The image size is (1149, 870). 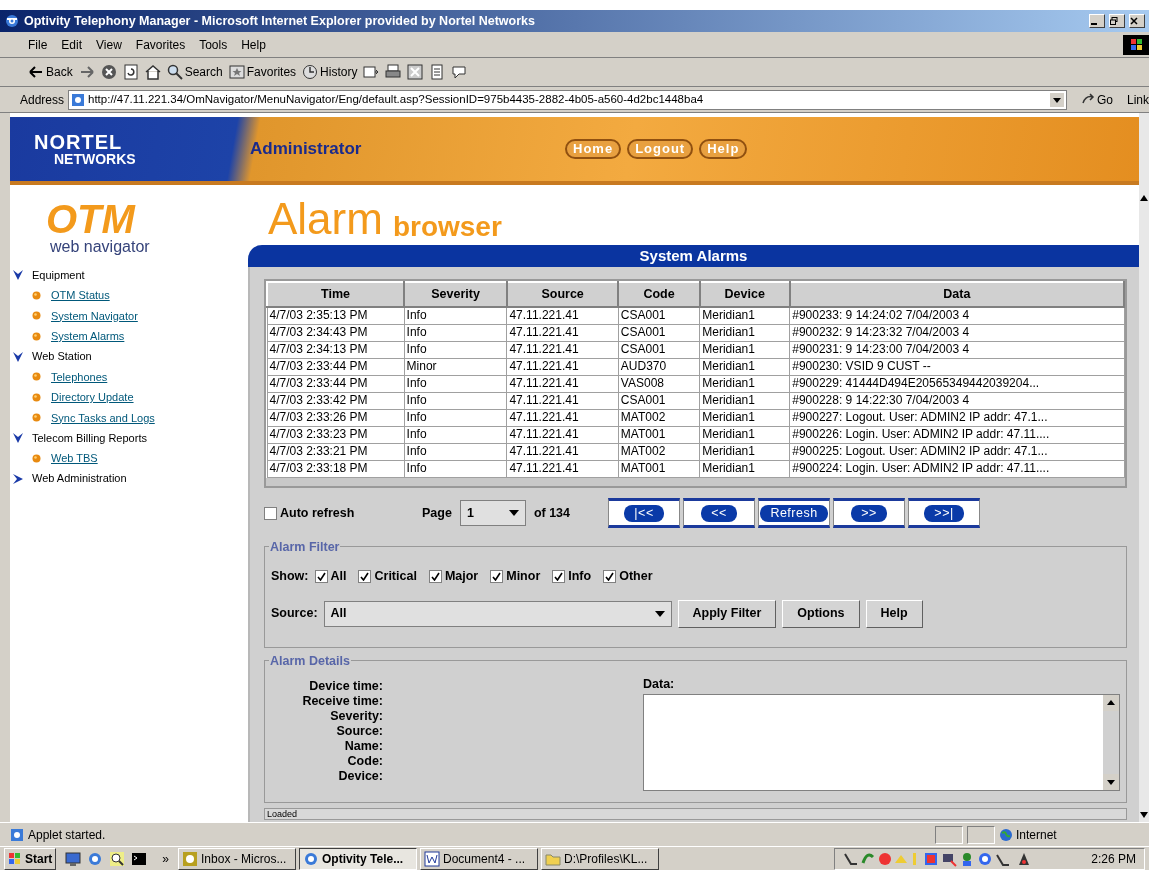 What do you see at coordinates (103, 417) in the screenshot?
I see `sidebar-link: Sync Tasks and Logs` at bounding box center [103, 417].